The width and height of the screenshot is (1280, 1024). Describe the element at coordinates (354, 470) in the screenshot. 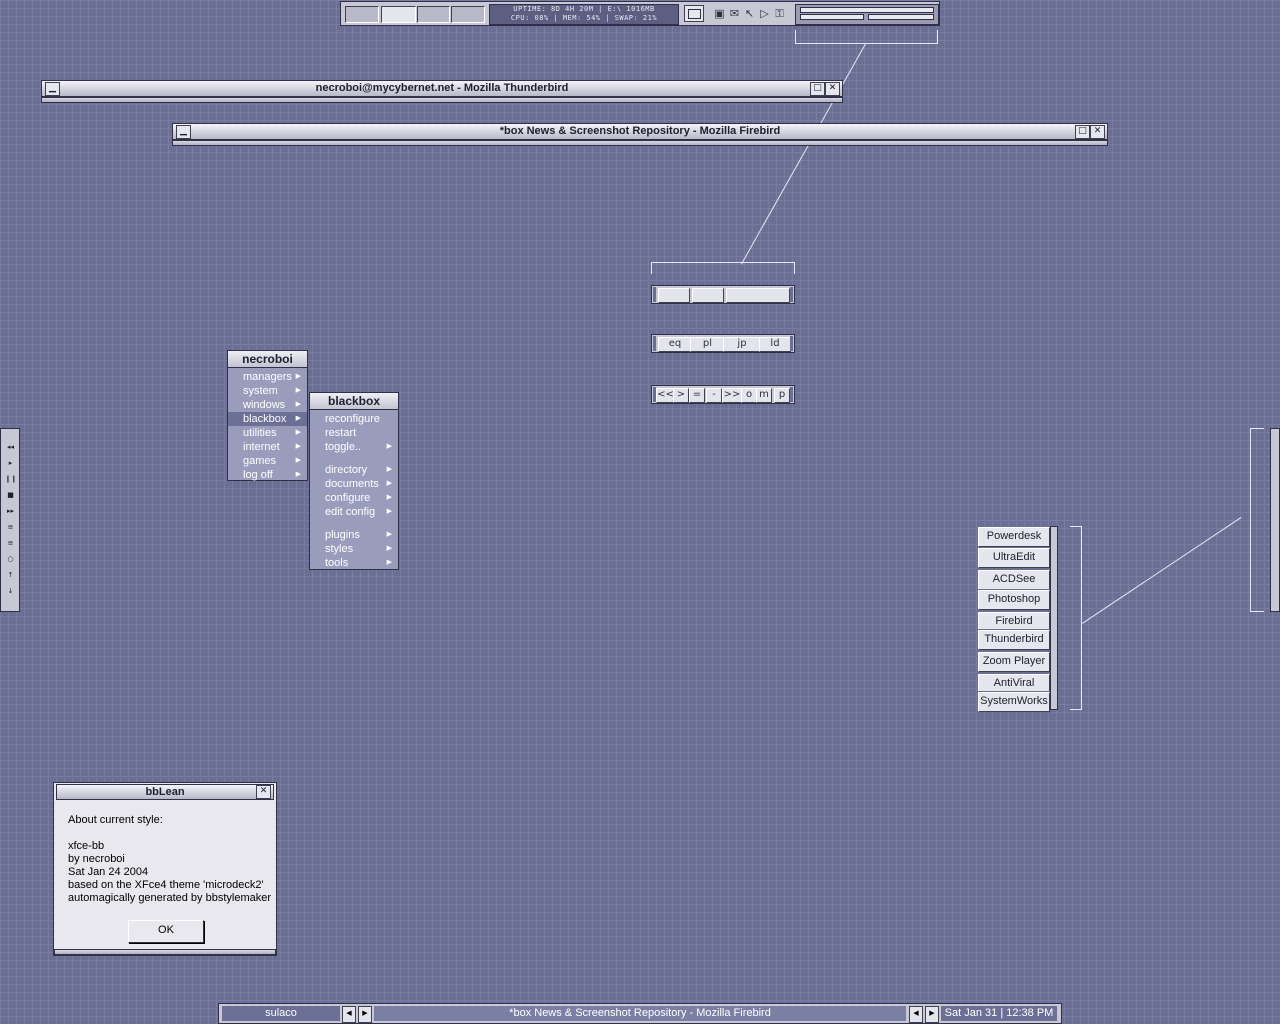

I see `menu-item-directory: directory ▶` at that location.